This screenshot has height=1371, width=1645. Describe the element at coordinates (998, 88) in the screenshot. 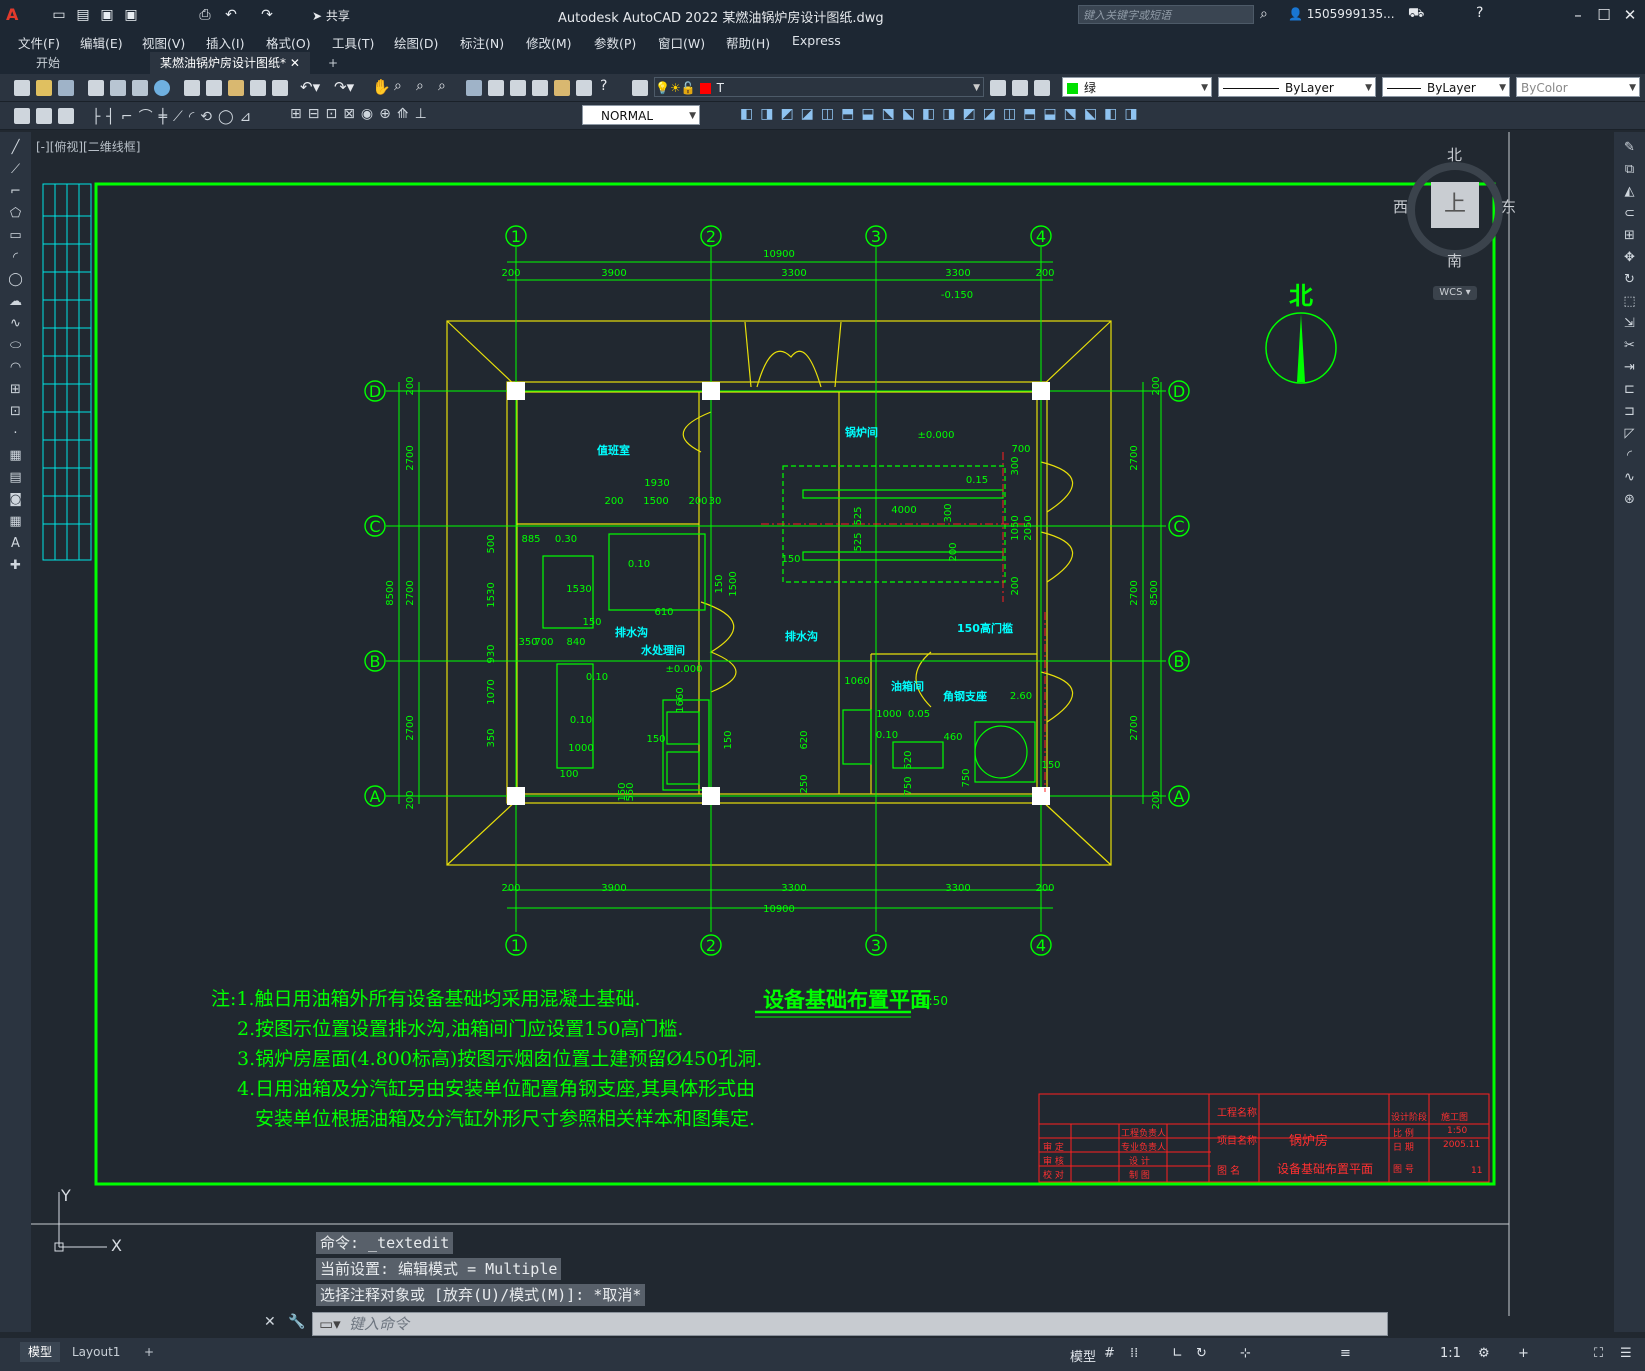

I see `layer-prev-icon` at that location.